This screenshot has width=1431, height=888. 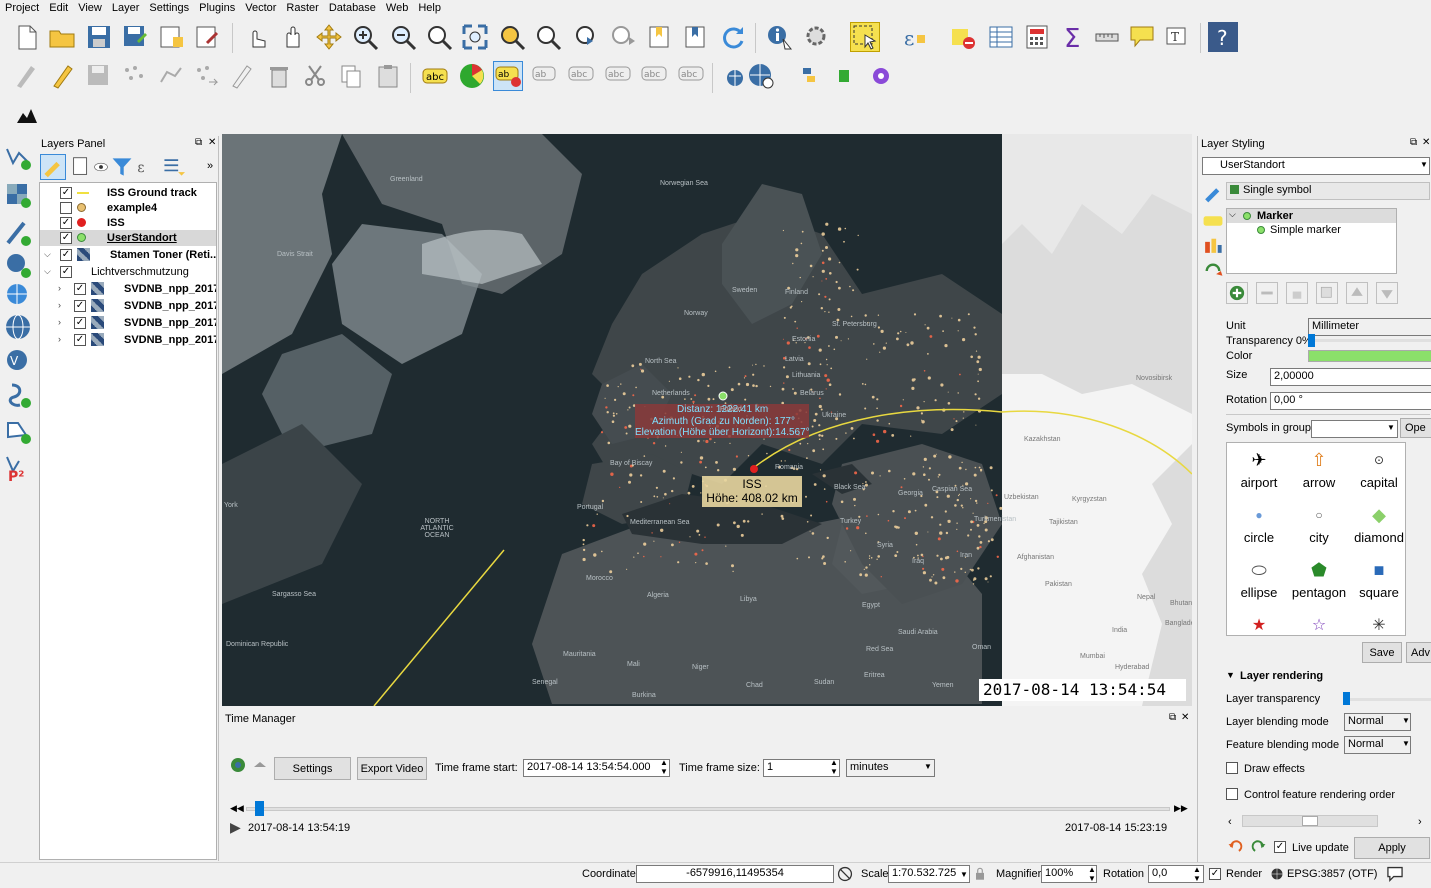 What do you see at coordinates (312, 768) in the screenshot?
I see `tm-settings-button: Settings` at bounding box center [312, 768].